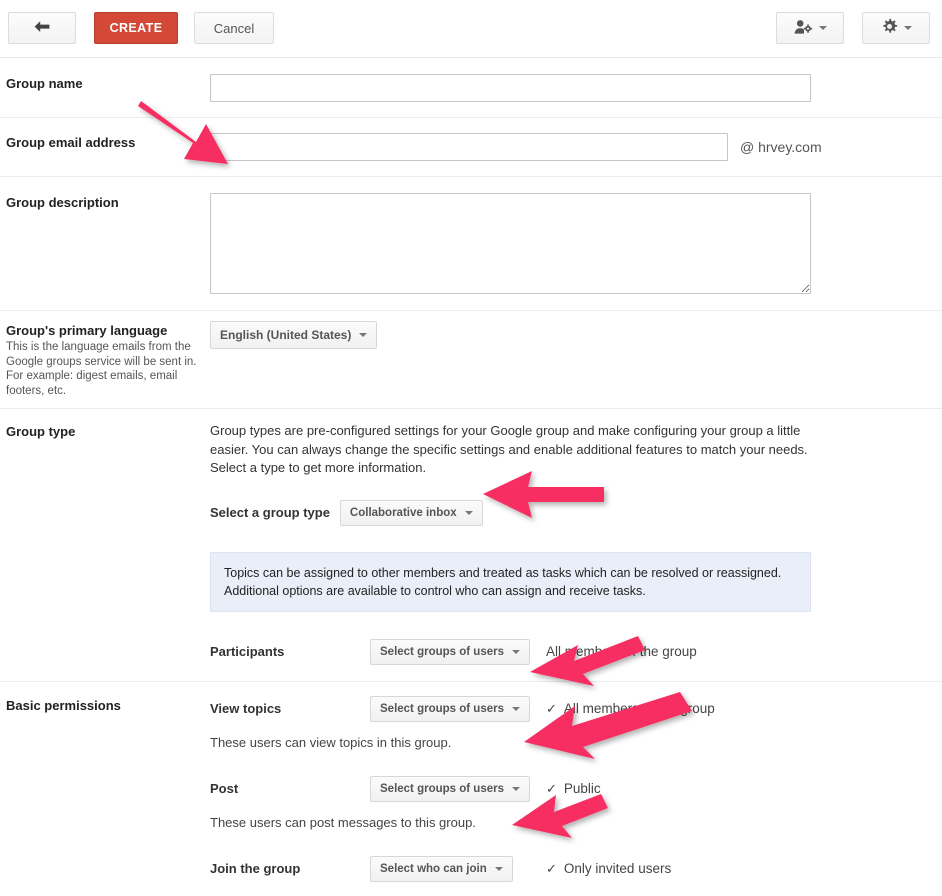 Image resolution: width=942 pixels, height=896 pixels. I want to click on view-topics-dropdown-value: Select groups of users, so click(442, 708).